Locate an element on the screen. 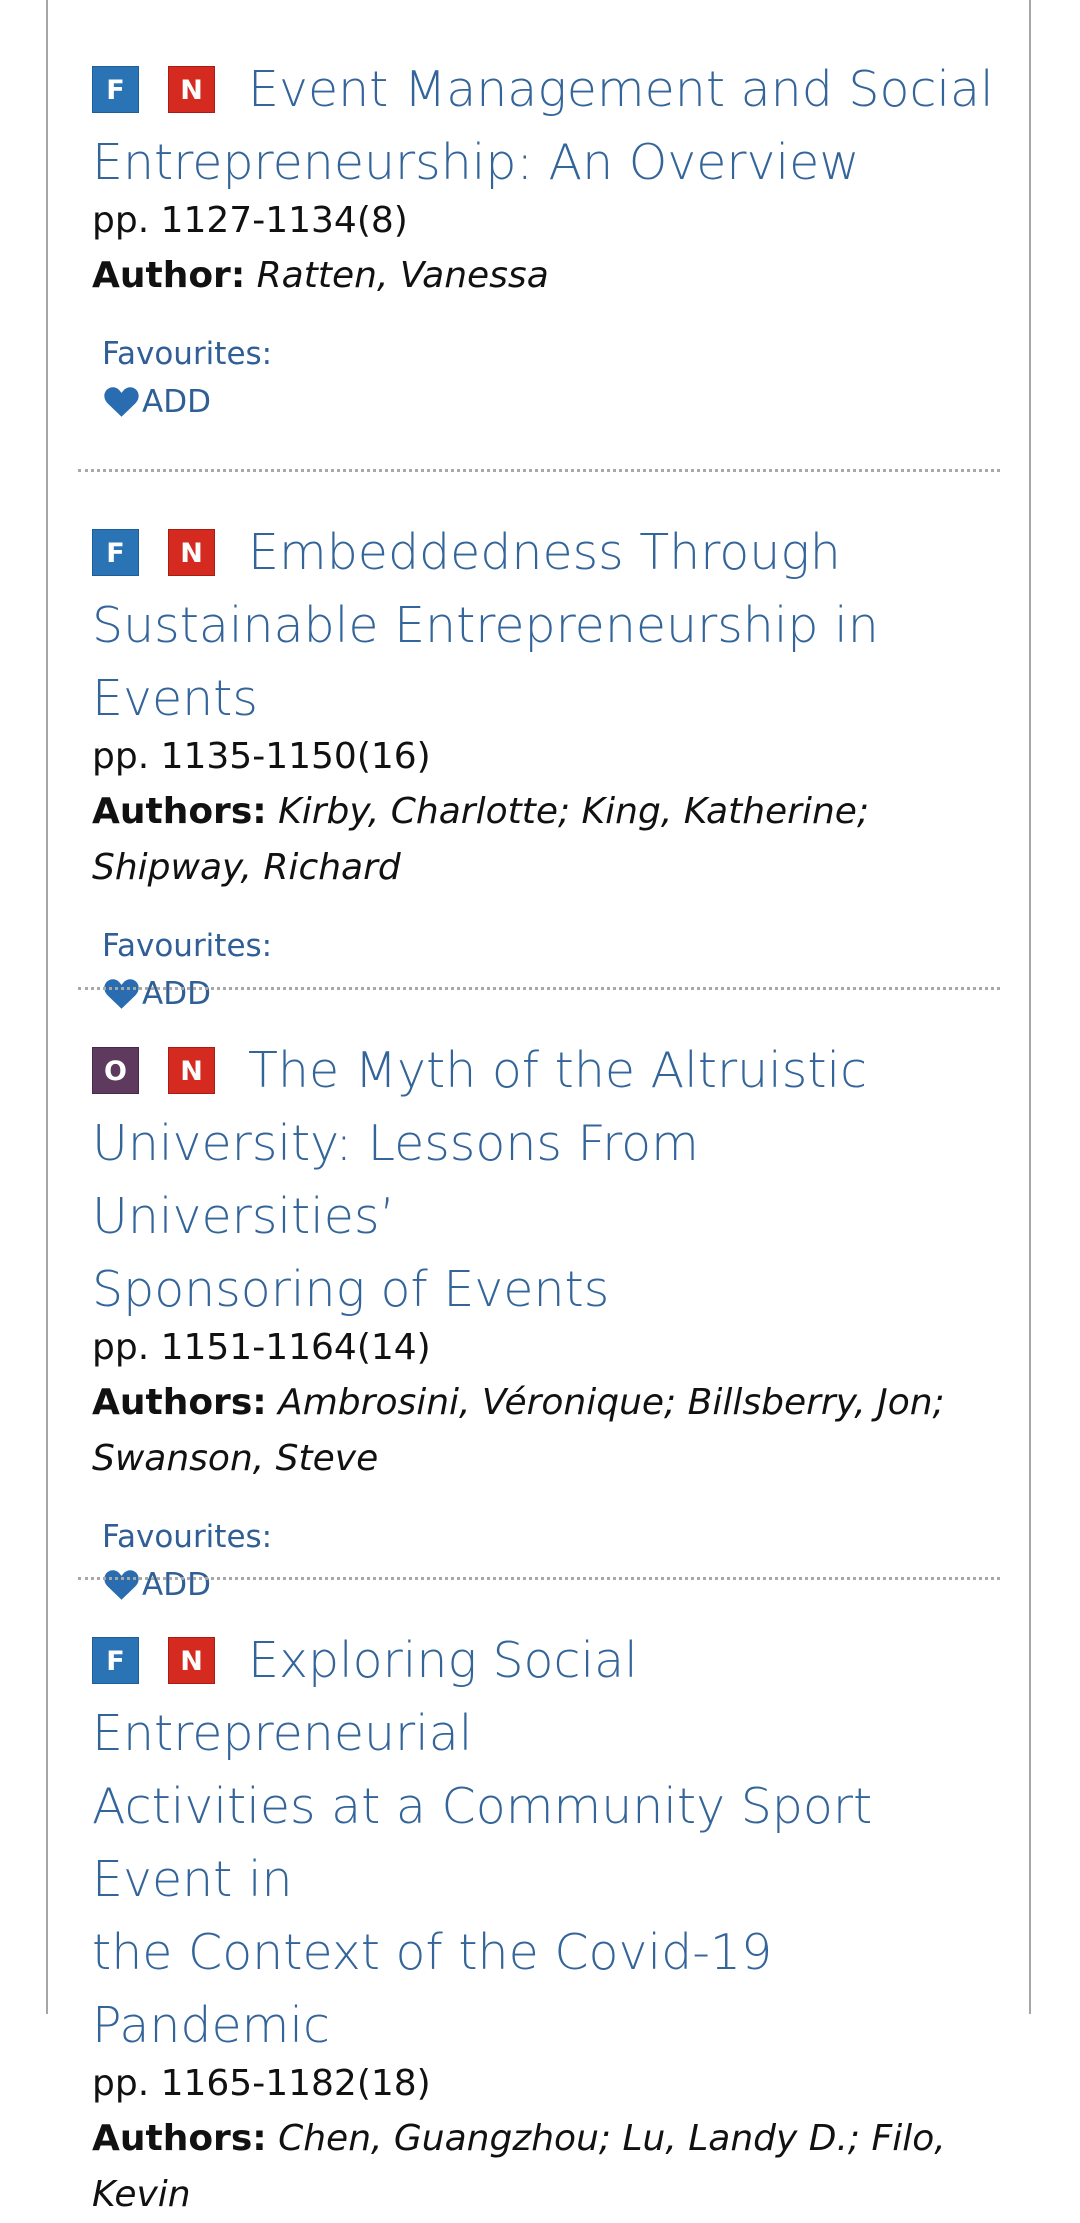  article-title-link: Entrepreneurship: An Overview is located at coordinates (475, 162).